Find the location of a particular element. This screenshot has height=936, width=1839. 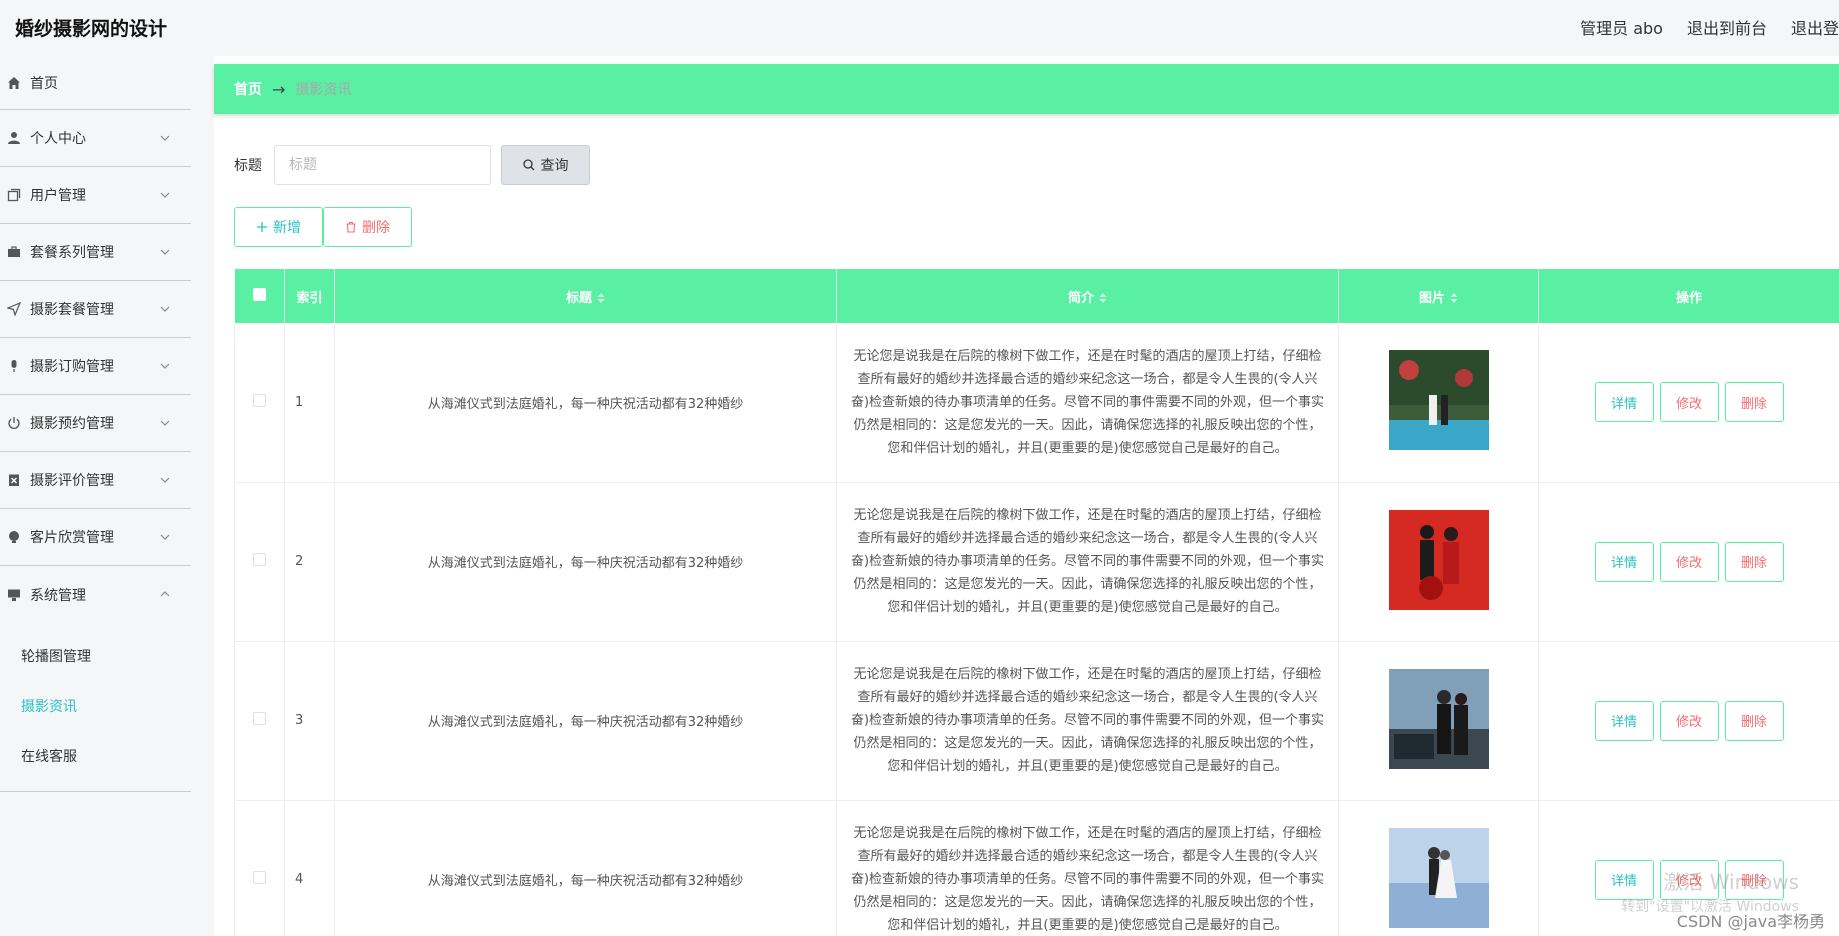

sidebar-item-photo-order: 摄影订购管理 is located at coordinates (95, 366).